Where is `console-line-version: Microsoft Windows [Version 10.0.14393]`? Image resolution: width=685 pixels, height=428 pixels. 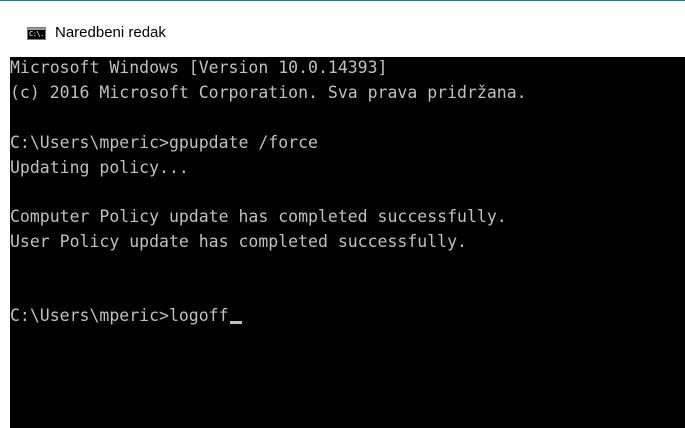
console-line-version: Microsoft Windows [Version 10.0.14393] is located at coordinates (199, 67).